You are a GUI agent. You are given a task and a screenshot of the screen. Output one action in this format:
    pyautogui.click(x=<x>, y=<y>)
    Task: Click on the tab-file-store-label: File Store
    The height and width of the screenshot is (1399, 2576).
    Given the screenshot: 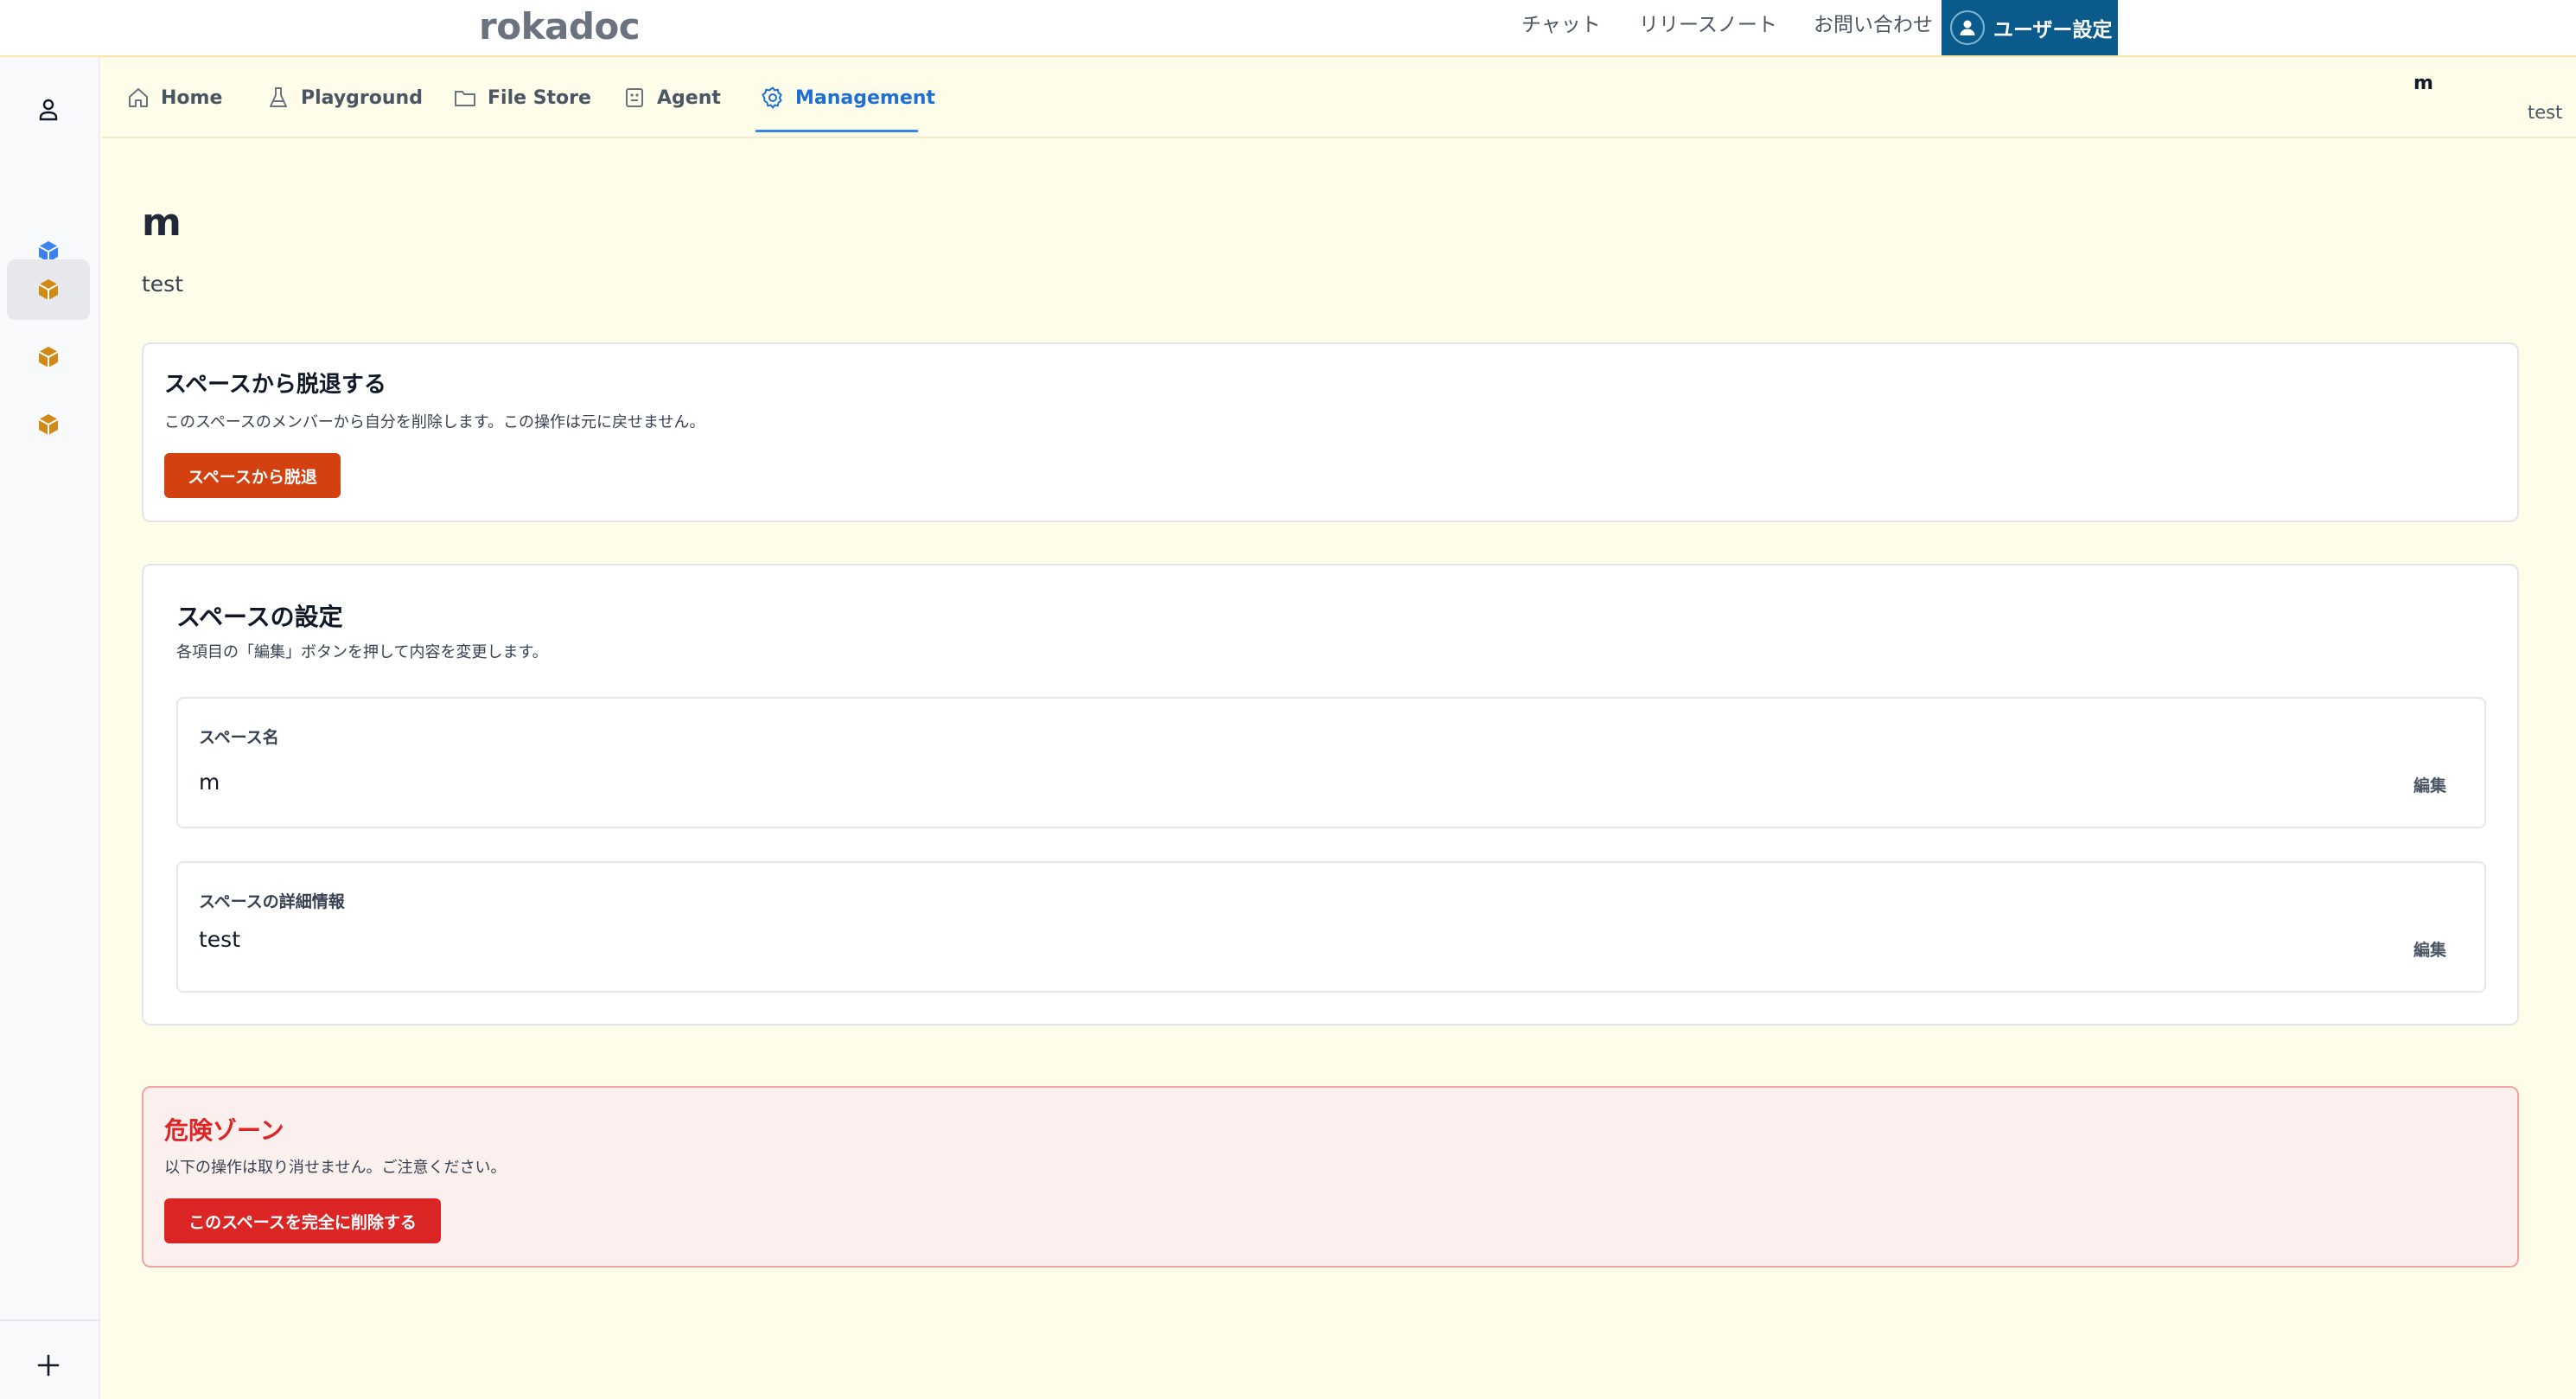 What is the action you would take?
    pyautogui.click(x=539, y=97)
    